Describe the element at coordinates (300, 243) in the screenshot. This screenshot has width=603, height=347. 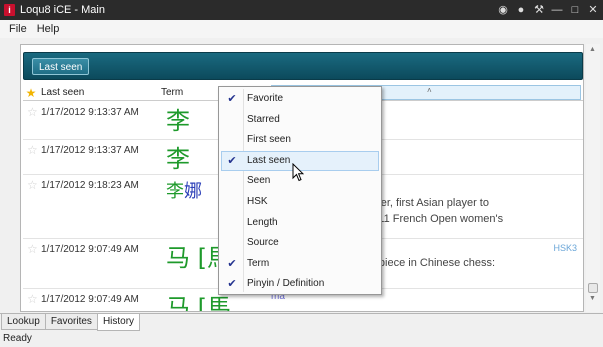
I see `menu-item-source: Source` at that location.